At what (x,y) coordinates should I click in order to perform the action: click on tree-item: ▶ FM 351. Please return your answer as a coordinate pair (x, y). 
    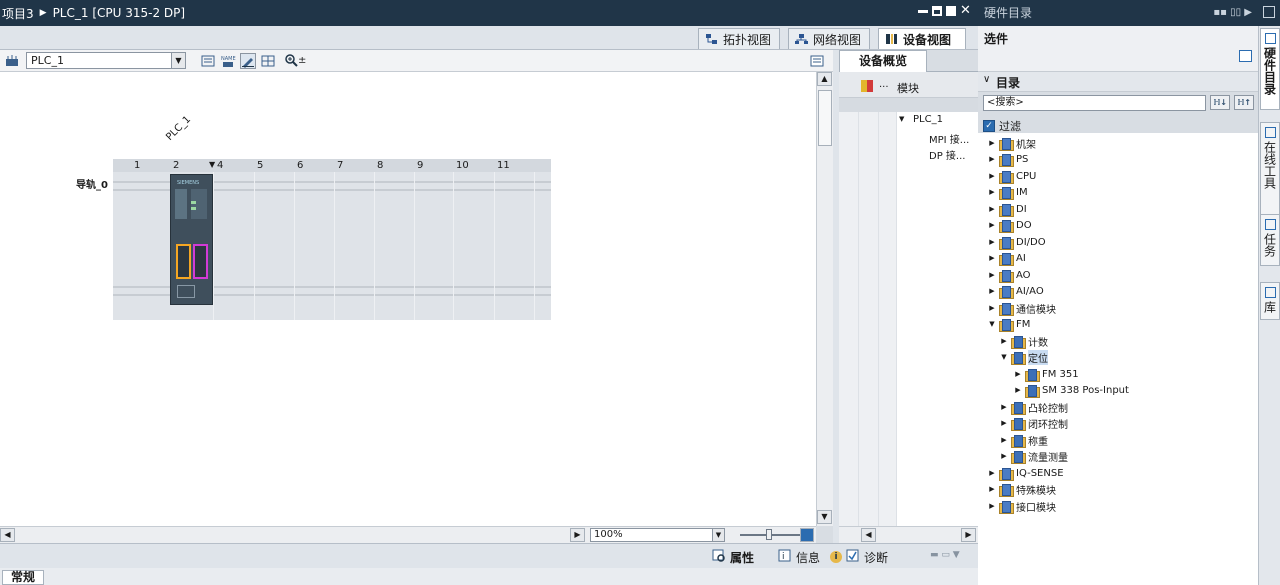
    Looking at the image, I should click on (1046, 374).